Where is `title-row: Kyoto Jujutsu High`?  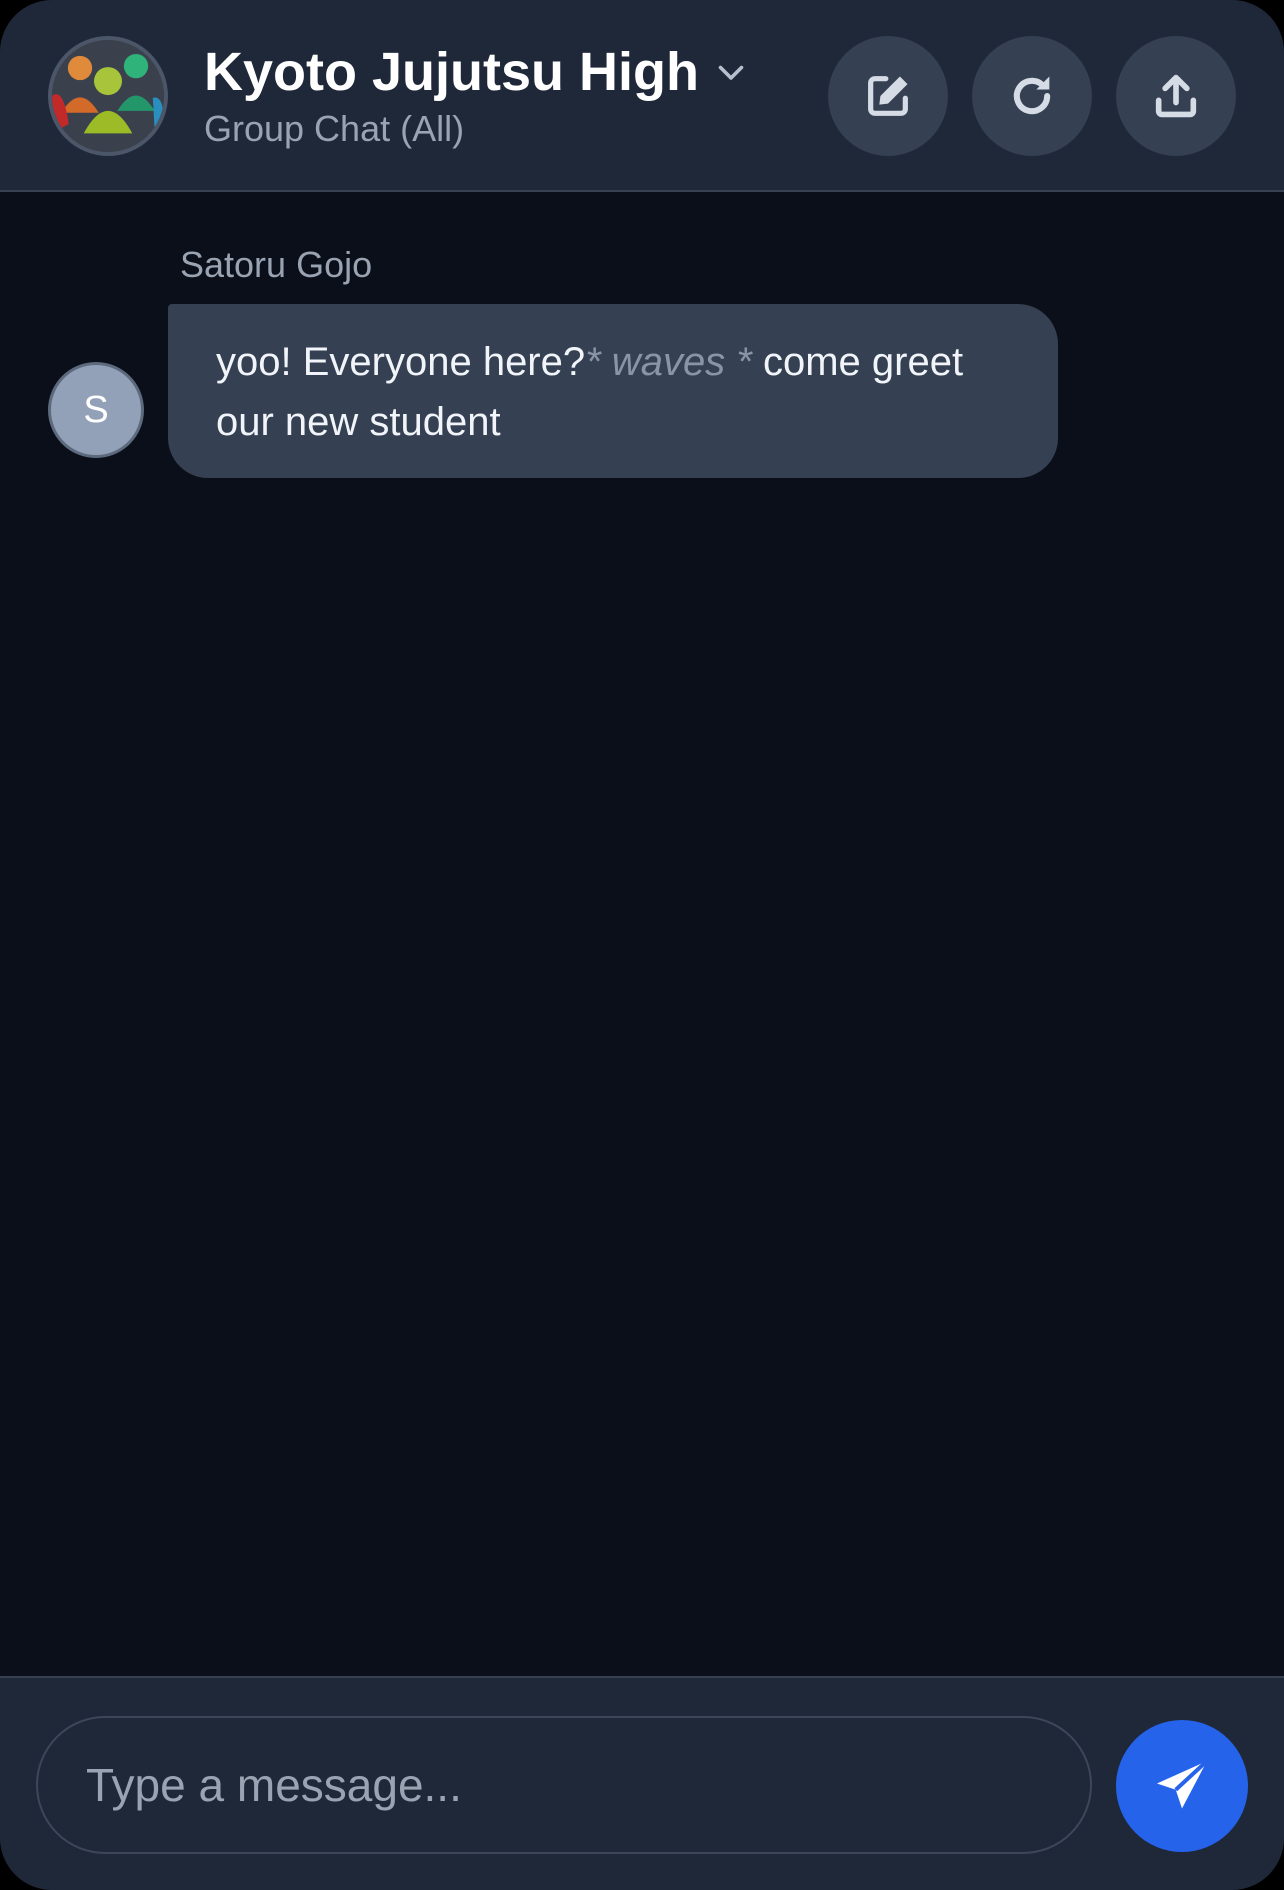 title-row: Kyoto Jujutsu High is located at coordinates (476, 72).